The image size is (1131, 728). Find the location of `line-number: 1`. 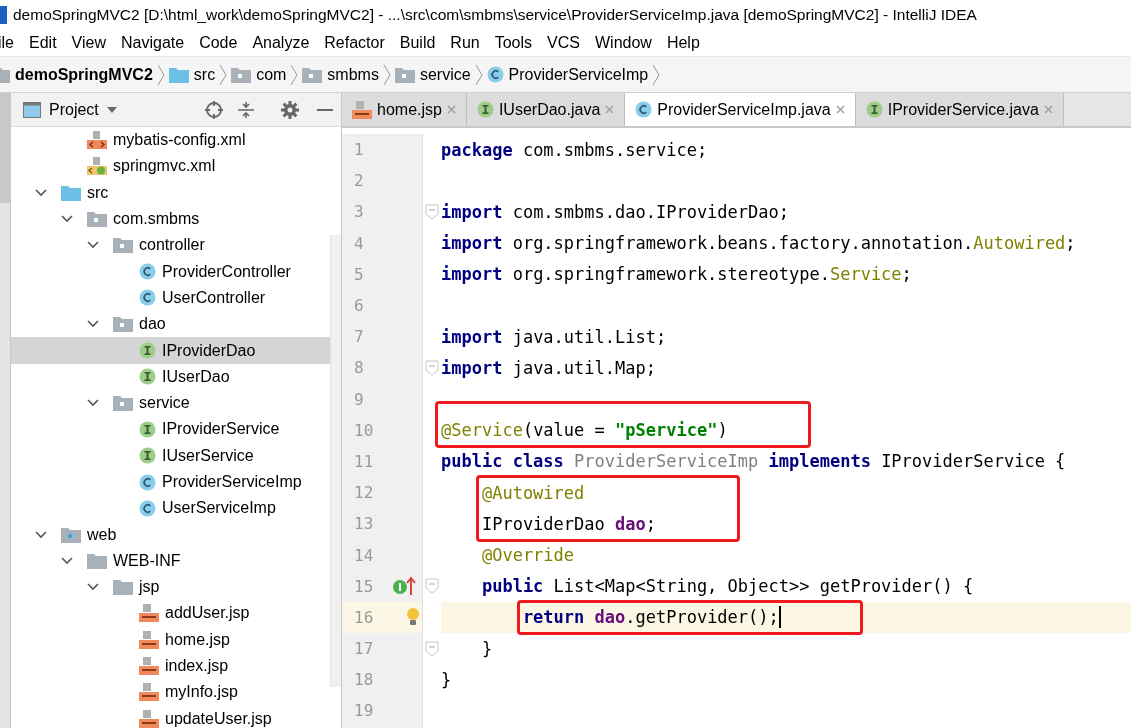

line-number: 1 is located at coordinates (359, 150).